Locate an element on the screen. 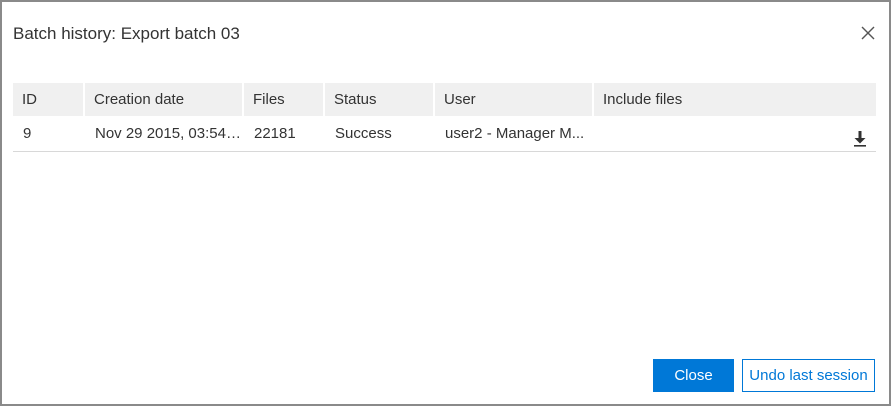  cell-files: 22181 is located at coordinates (275, 133).